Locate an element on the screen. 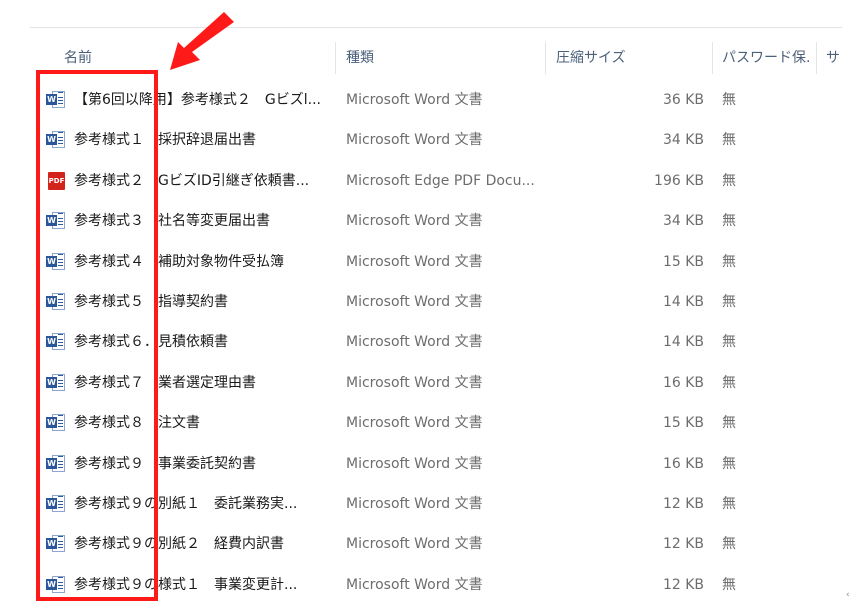  file-name-cell: W 参考様式３ 社名等変更届出書 is located at coordinates (187, 221).